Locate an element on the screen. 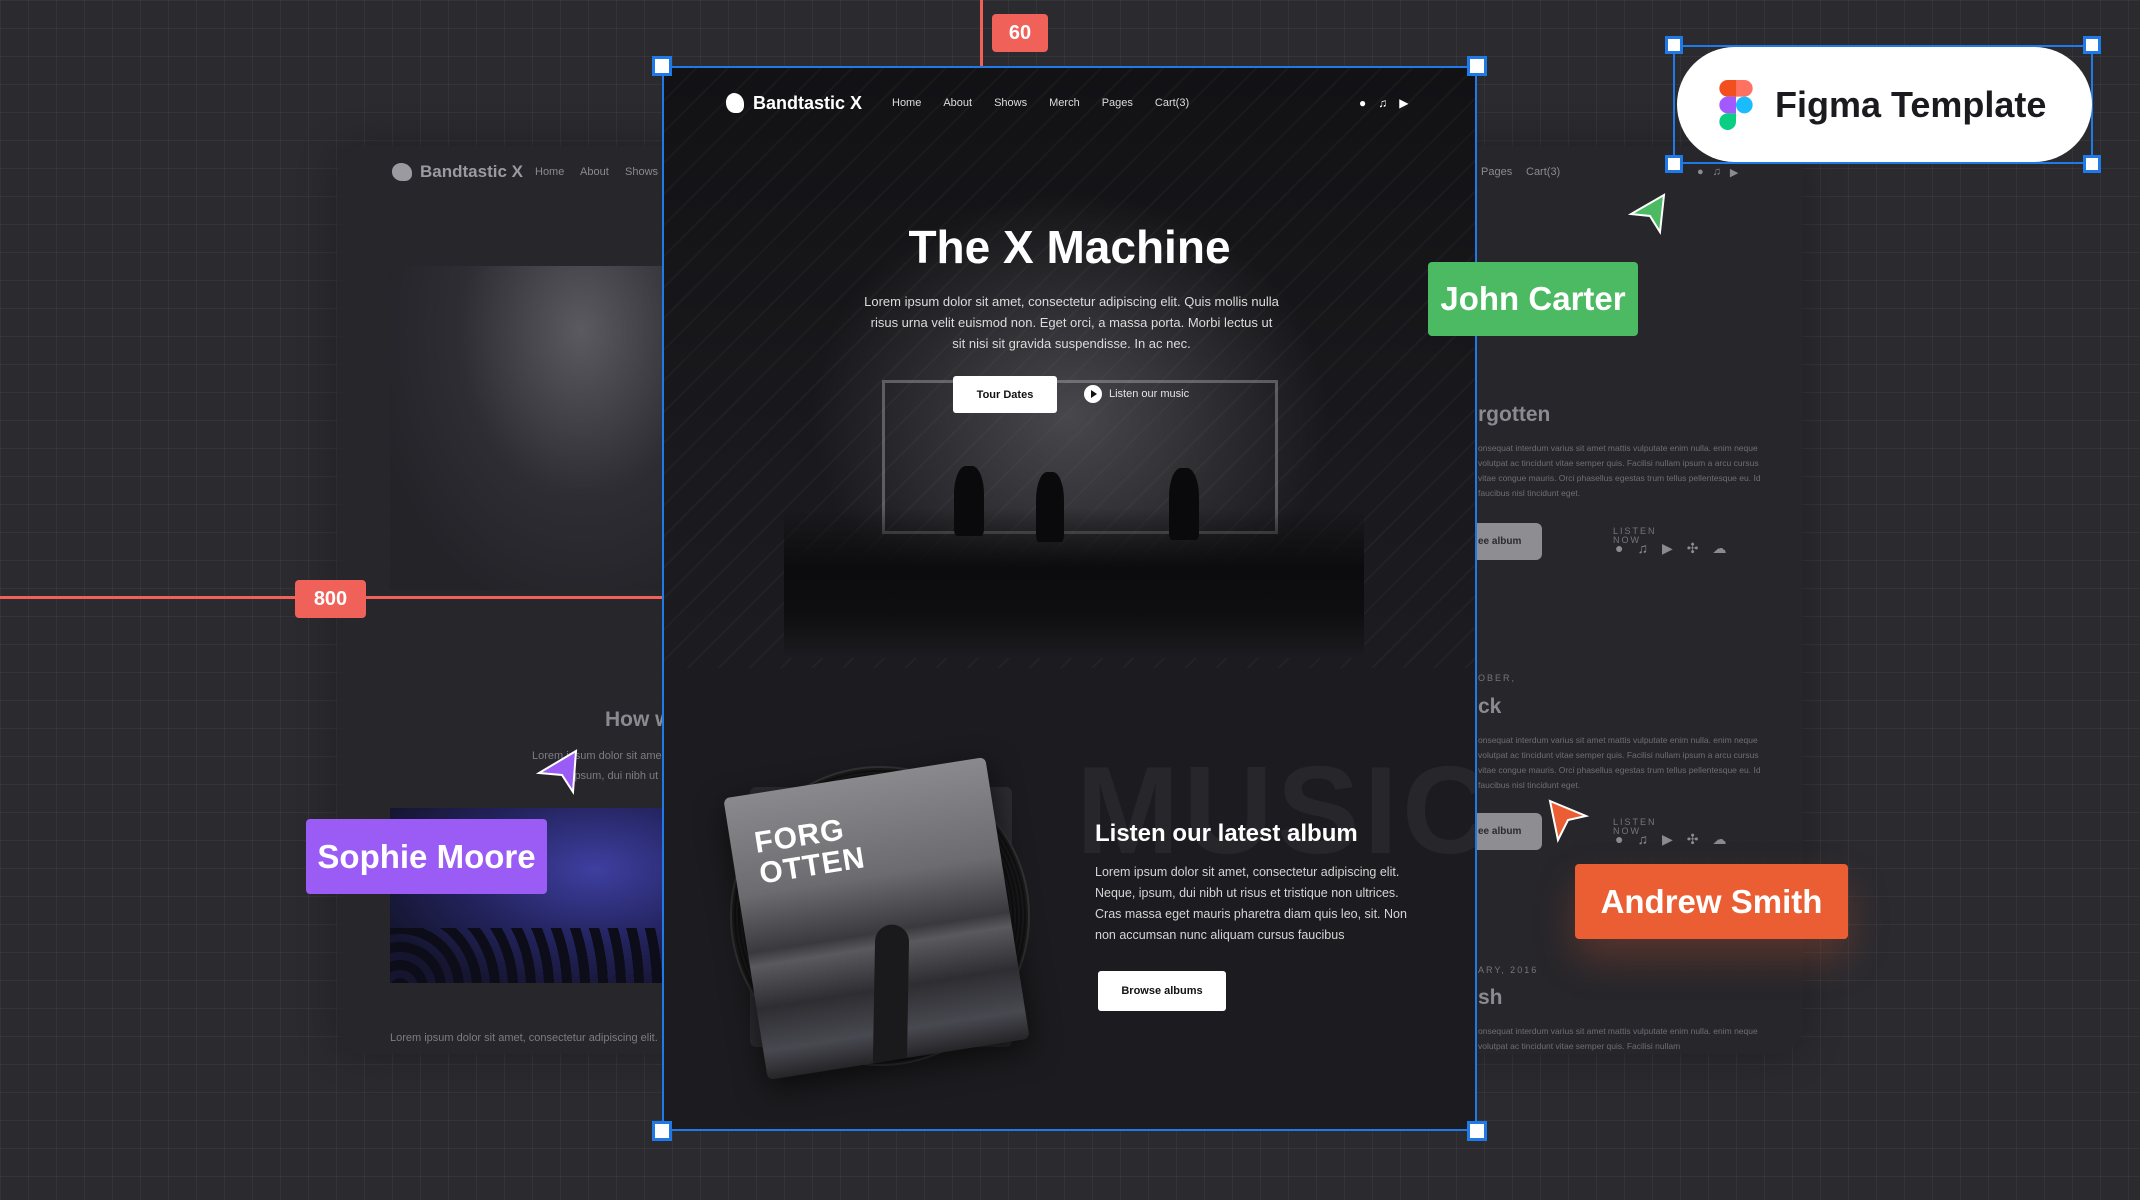  bg-brand: Bandtastic X is located at coordinates (471, 171).